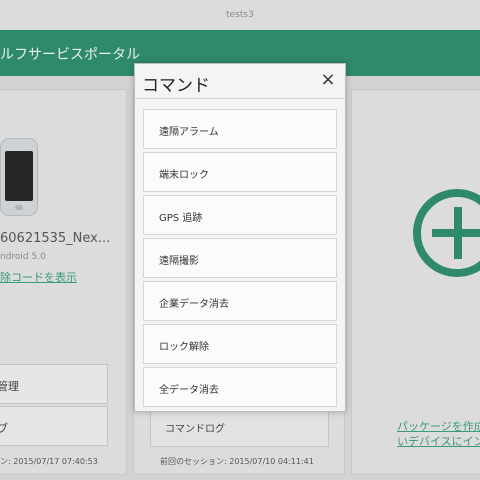 The image size is (480, 480). What do you see at coordinates (54, 384) in the screenshot?
I see `manage-button: 管理` at bounding box center [54, 384].